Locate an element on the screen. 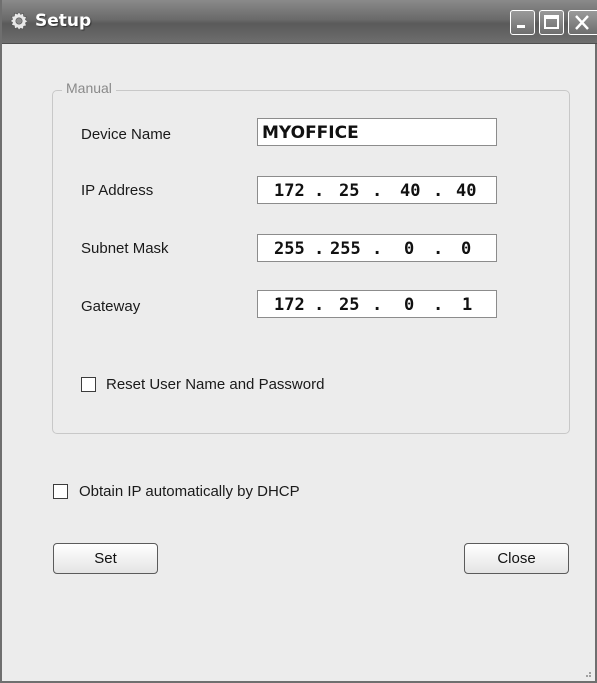  ip-address-label: IP Address is located at coordinates (117, 190).